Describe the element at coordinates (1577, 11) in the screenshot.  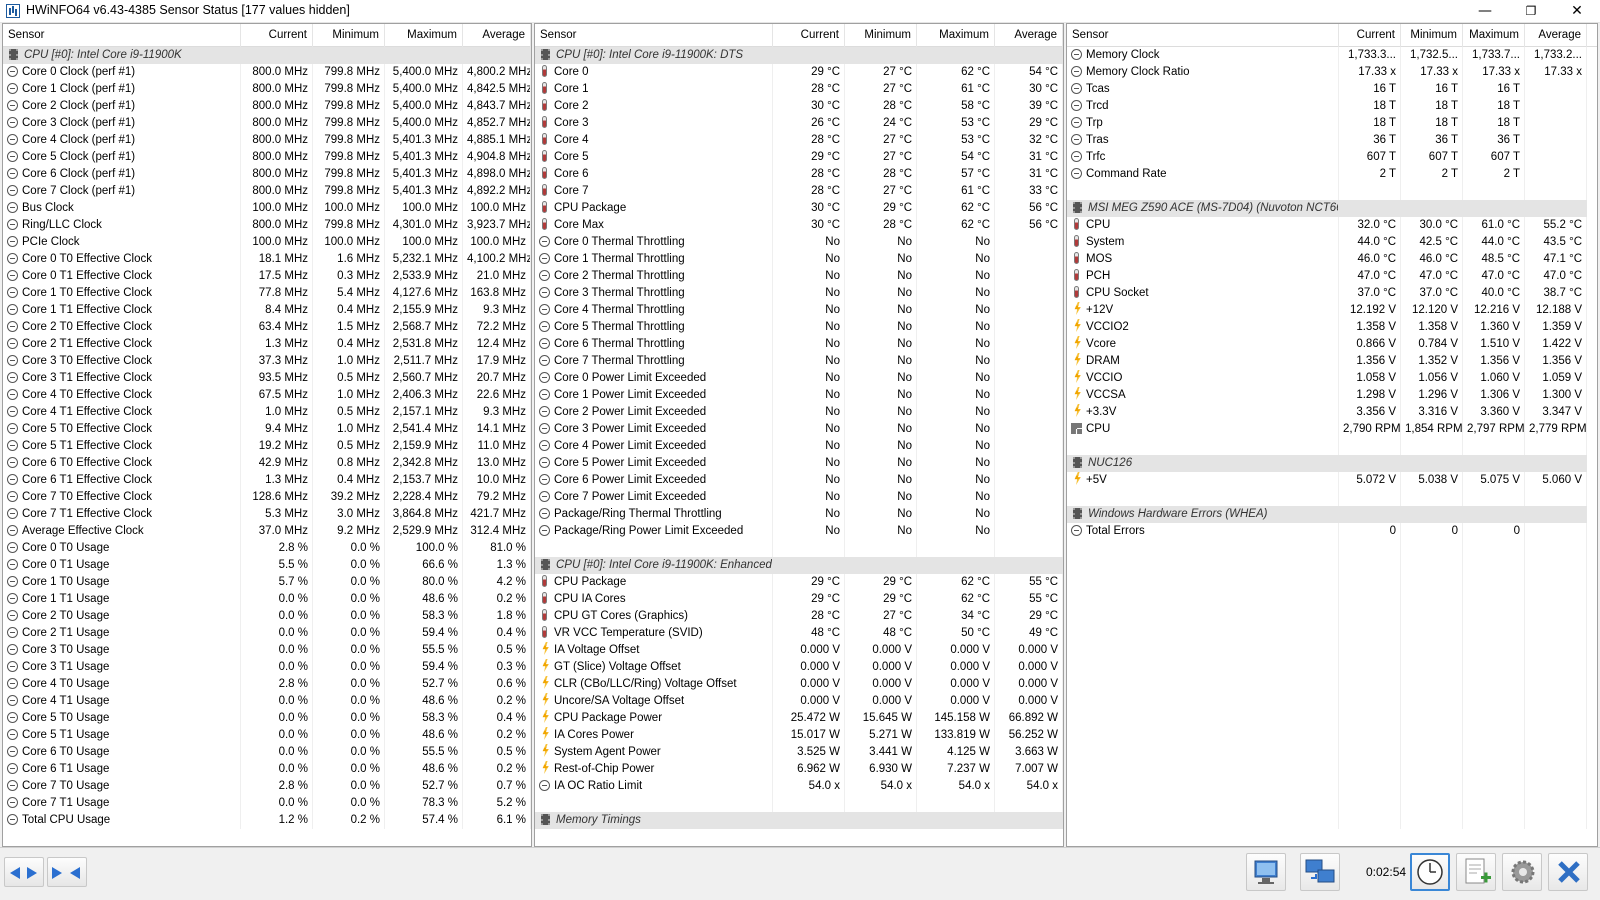
I see `close-button: ✕` at that location.